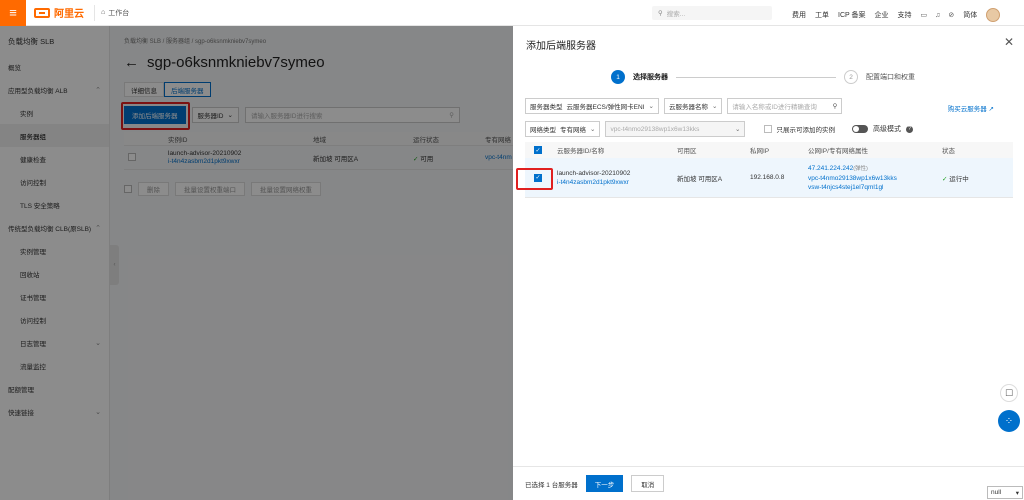  I want to click on server-type-label: 服务器类型, so click(546, 107).